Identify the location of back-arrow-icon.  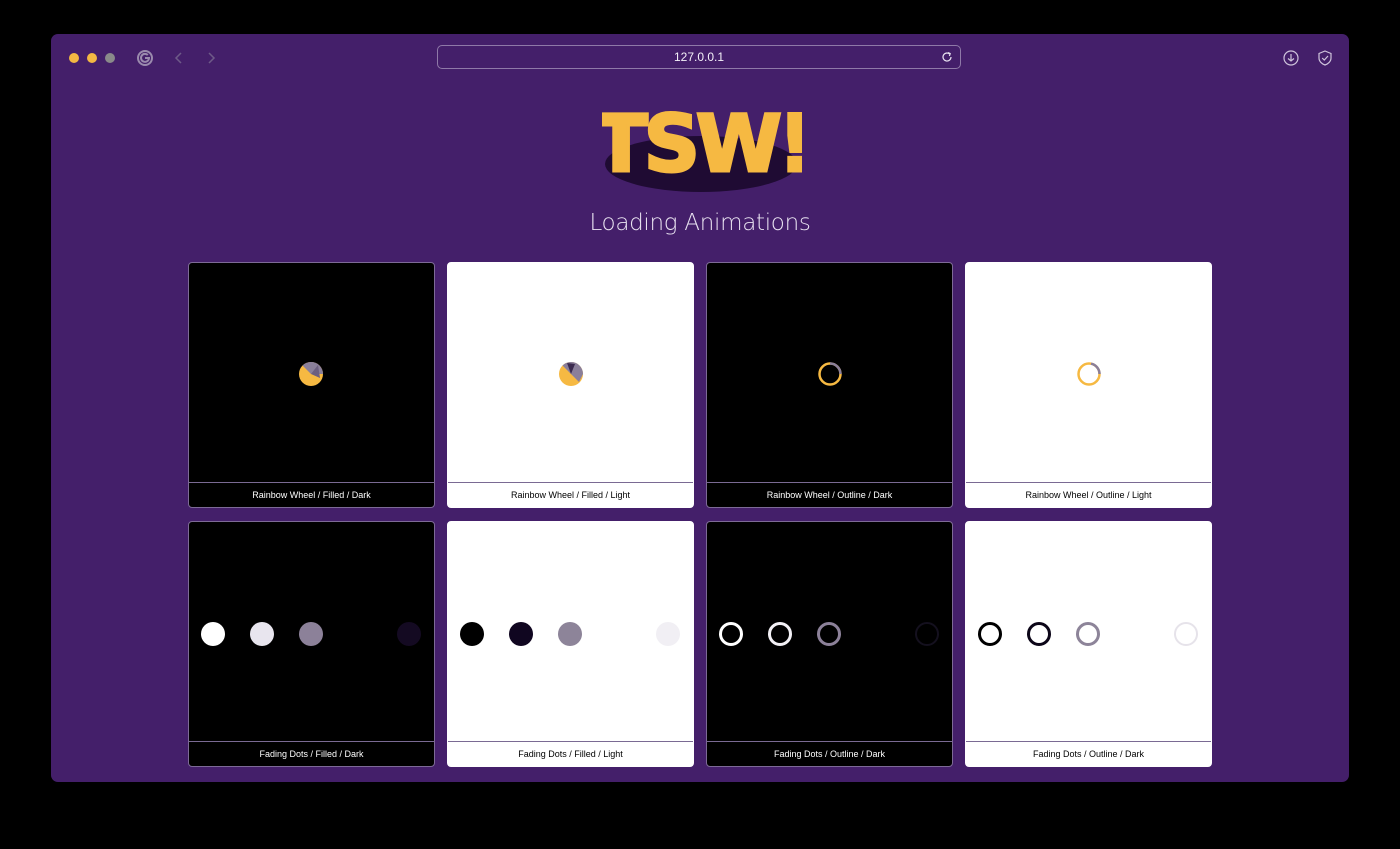
(179, 58).